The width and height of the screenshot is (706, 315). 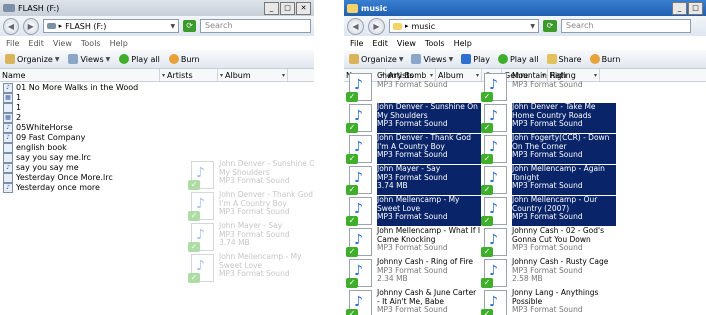 I want to click on help-icon, so click(x=304, y=59).